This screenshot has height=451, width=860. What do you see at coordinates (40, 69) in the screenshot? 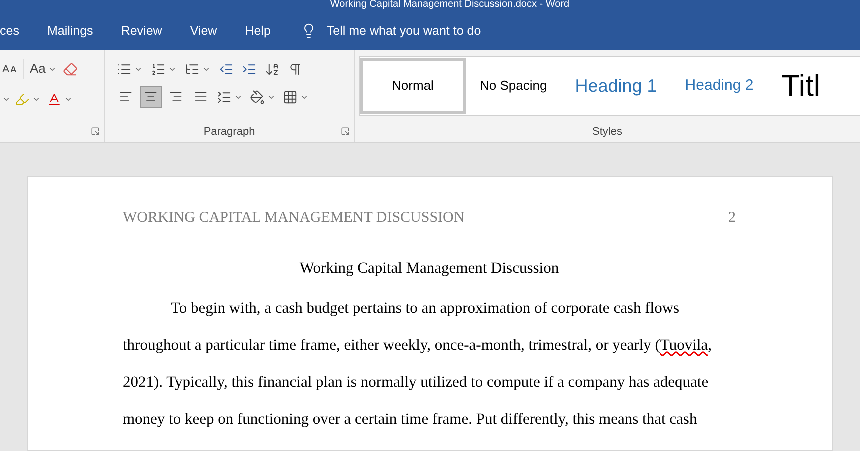
I see `change-case-button: Aa` at bounding box center [40, 69].